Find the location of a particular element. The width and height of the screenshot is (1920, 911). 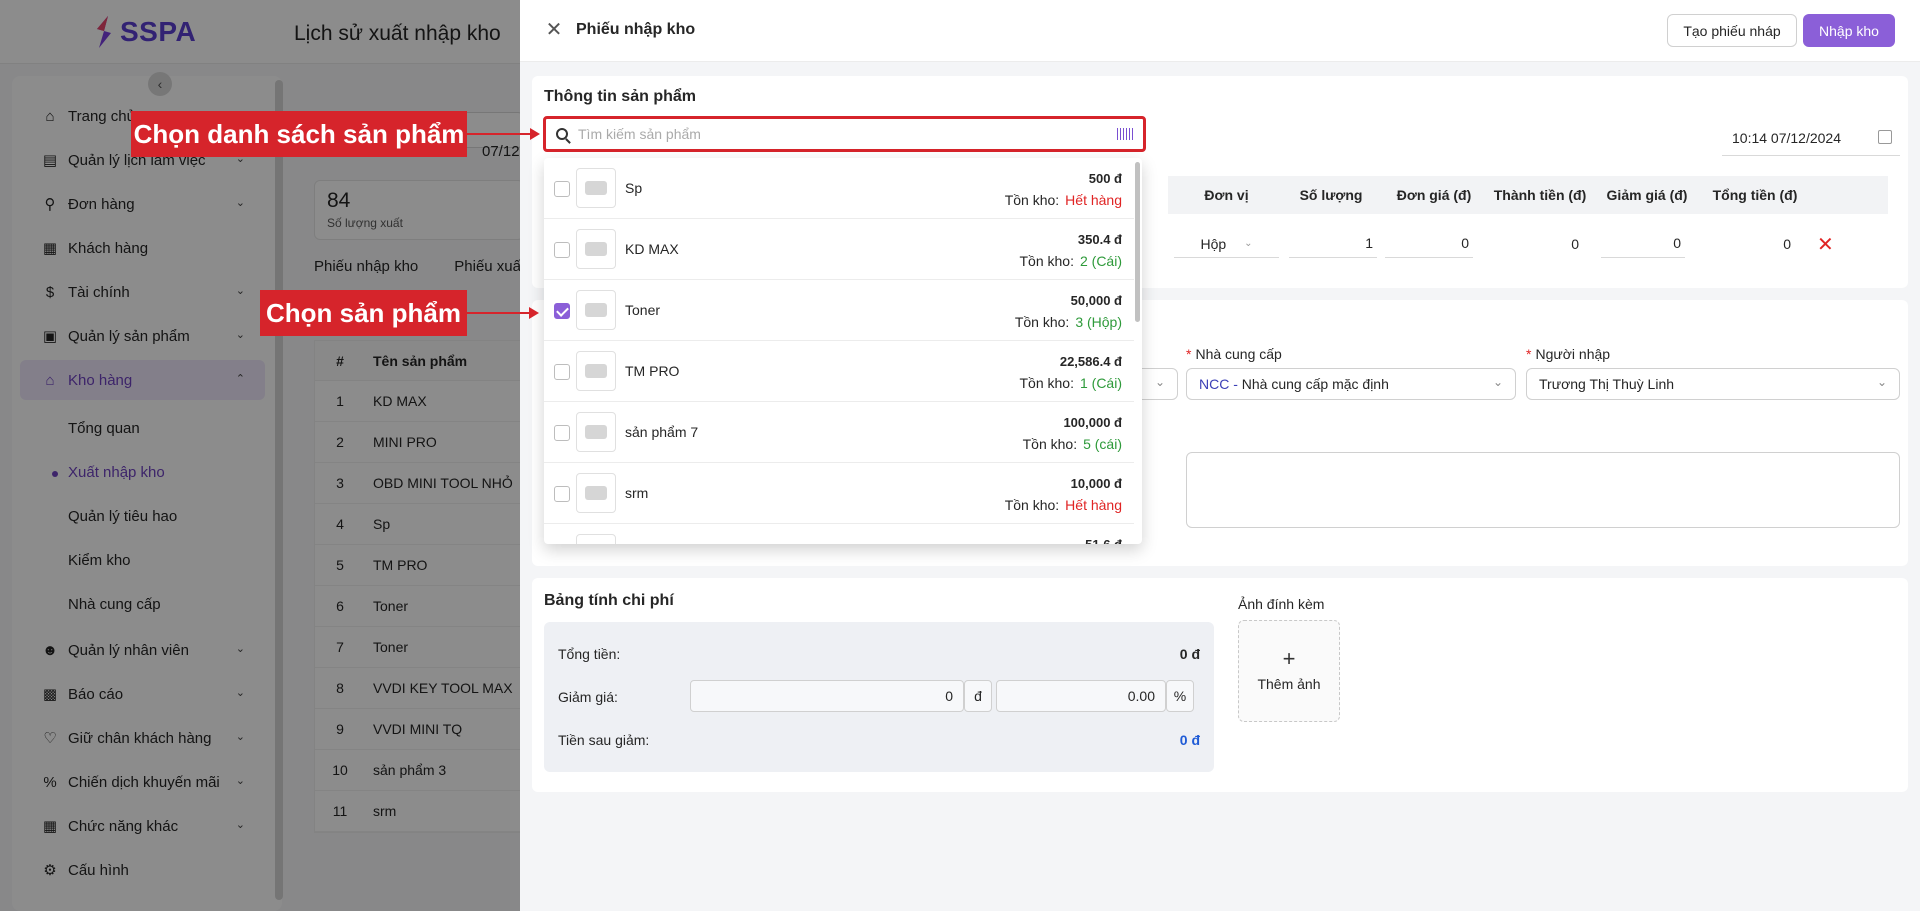

discount-amount-unit: đ is located at coordinates (978, 696).